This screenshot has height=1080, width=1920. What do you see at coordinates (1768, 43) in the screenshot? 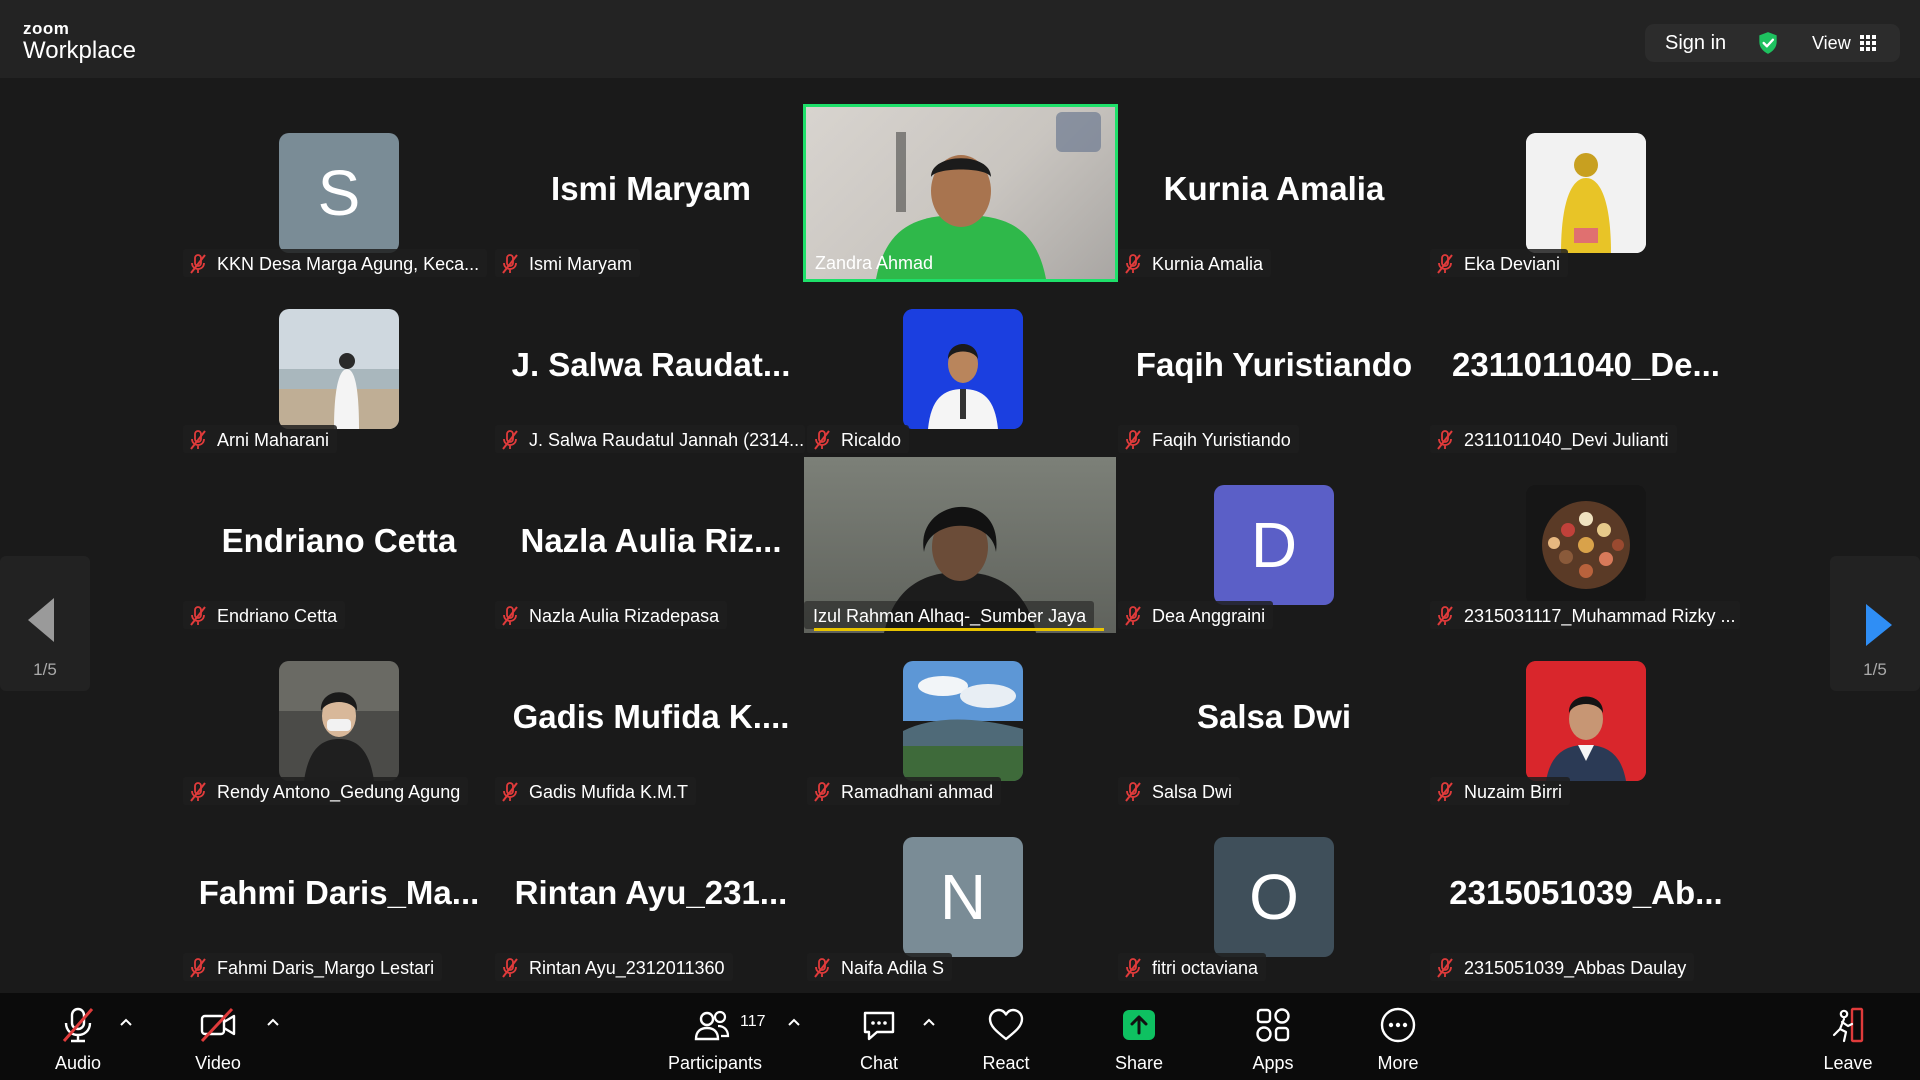
I see `security-shield-icon` at bounding box center [1768, 43].